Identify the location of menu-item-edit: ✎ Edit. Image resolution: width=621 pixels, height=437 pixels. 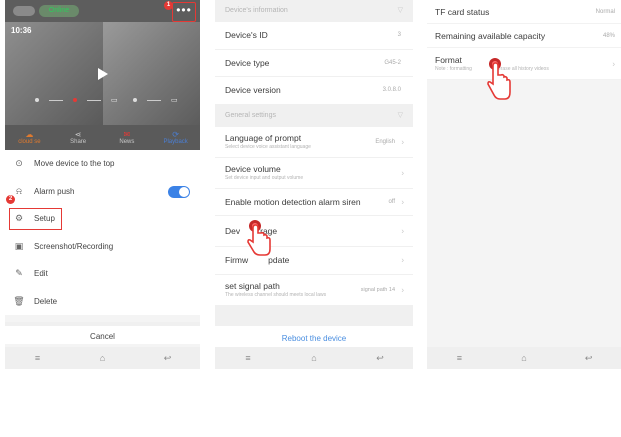
(102, 274).